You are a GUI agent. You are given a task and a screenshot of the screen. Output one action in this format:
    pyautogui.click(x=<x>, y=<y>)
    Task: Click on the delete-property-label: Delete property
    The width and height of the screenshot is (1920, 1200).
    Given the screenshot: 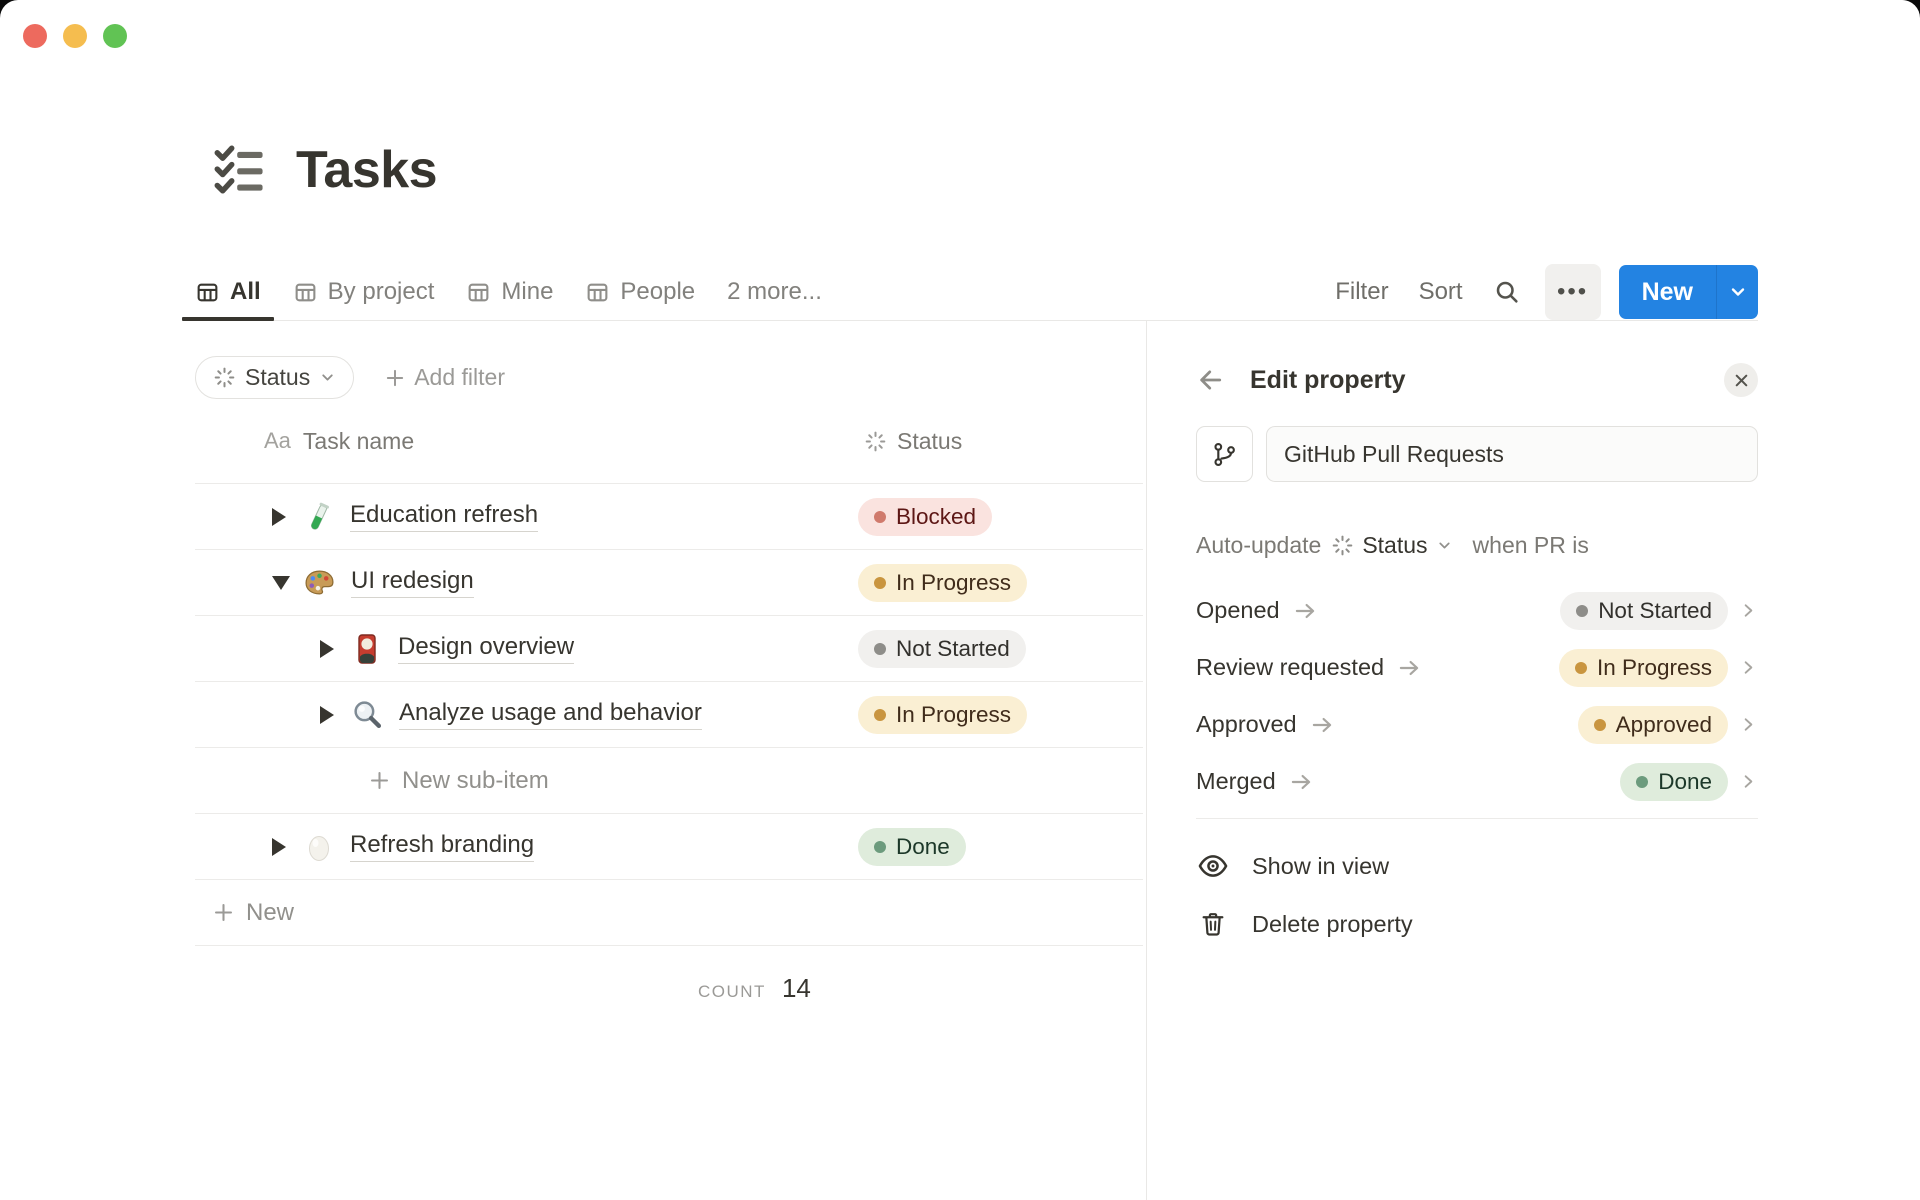 What is the action you would take?
    pyautogui.click(x=1332, y=923)
    